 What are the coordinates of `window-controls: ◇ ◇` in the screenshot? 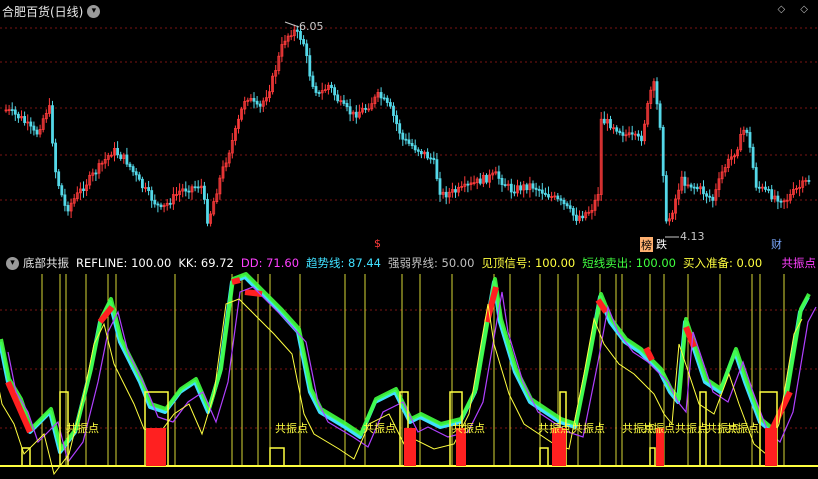 It's located at (795, 9).